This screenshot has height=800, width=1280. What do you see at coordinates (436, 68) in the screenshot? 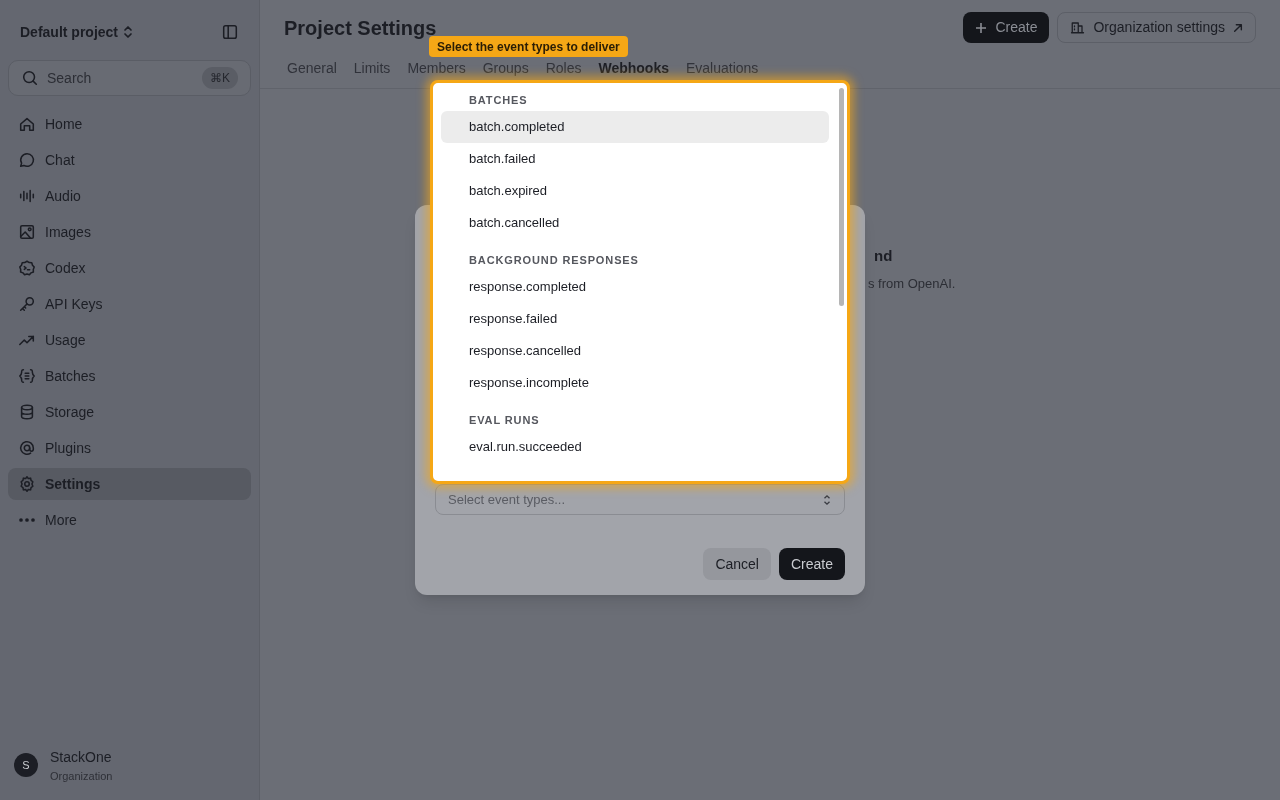
I see `tab: Members` at bounding box center [436, 68].